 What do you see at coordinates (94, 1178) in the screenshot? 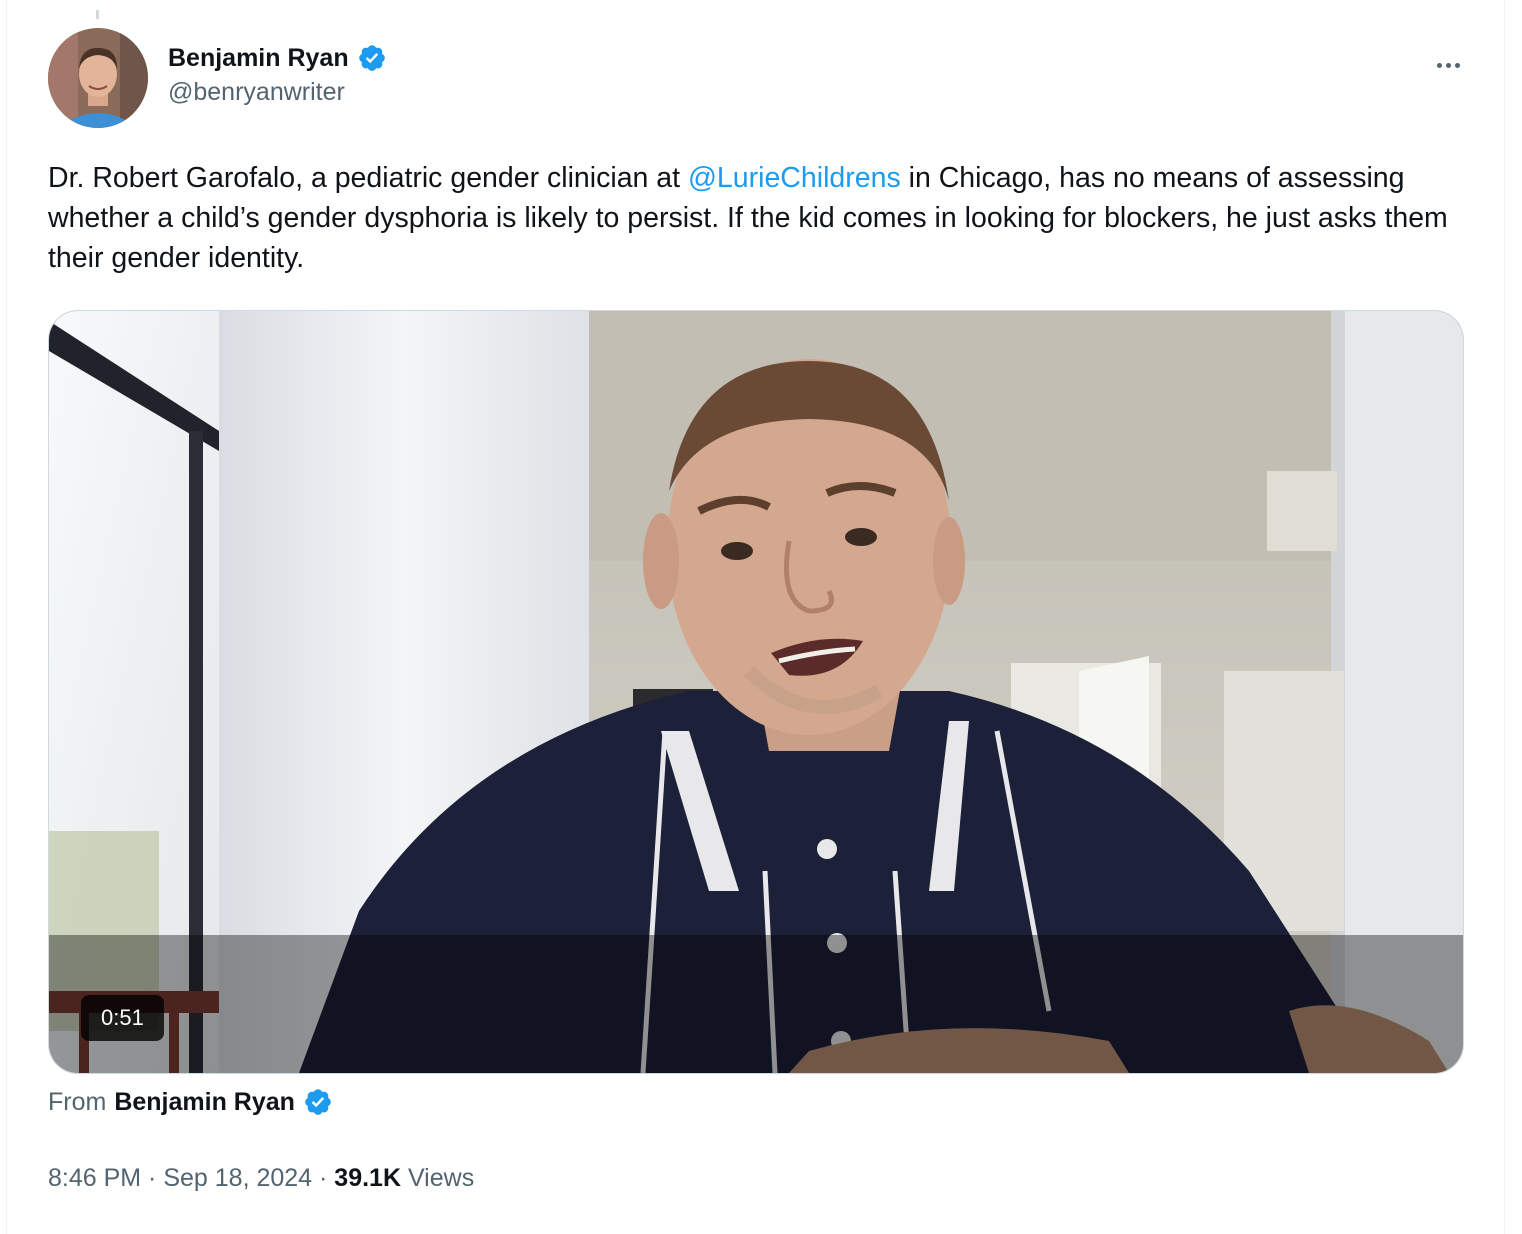
I see `tweet-time: 8:46 PM` at bounding box center [94, 1178].